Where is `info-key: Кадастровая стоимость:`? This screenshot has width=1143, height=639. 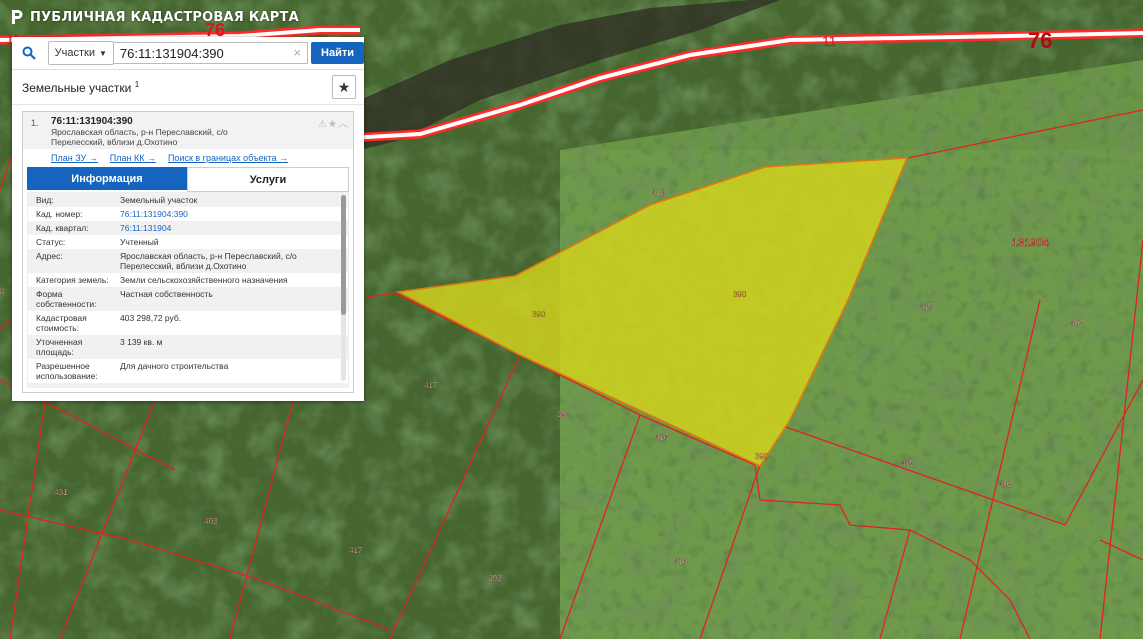
info-key: Кадастровая стоимость: is located at coordinates (61, 323).